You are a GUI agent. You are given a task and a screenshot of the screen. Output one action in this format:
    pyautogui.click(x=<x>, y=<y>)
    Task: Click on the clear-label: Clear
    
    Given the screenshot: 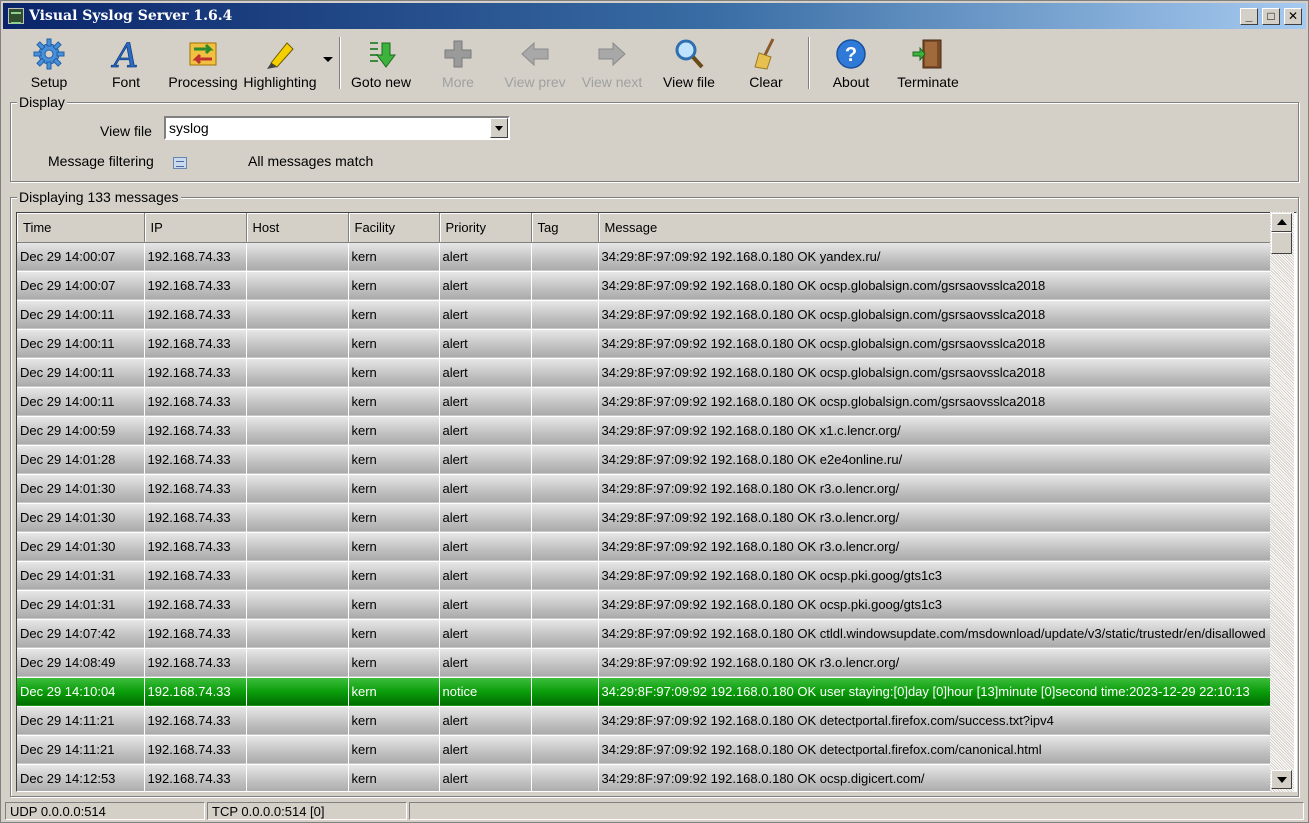 What is the action you would take?
    pyautogui.click(x=766, y=82)
    